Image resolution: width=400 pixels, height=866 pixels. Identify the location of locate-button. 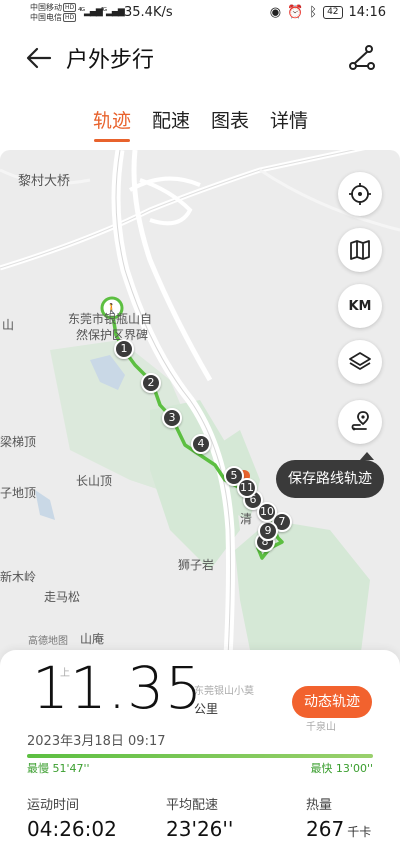
(360, 194).